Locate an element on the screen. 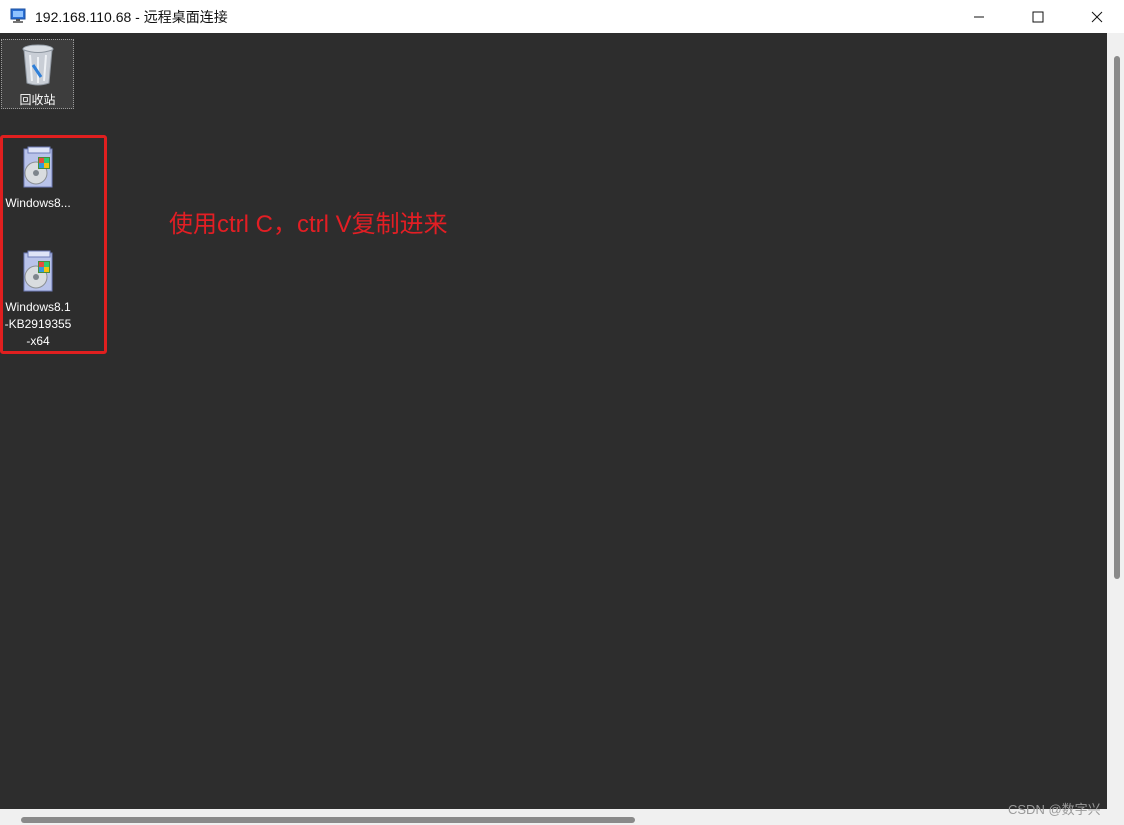  recycle-bin-icon is located at coordinates (38, 65).